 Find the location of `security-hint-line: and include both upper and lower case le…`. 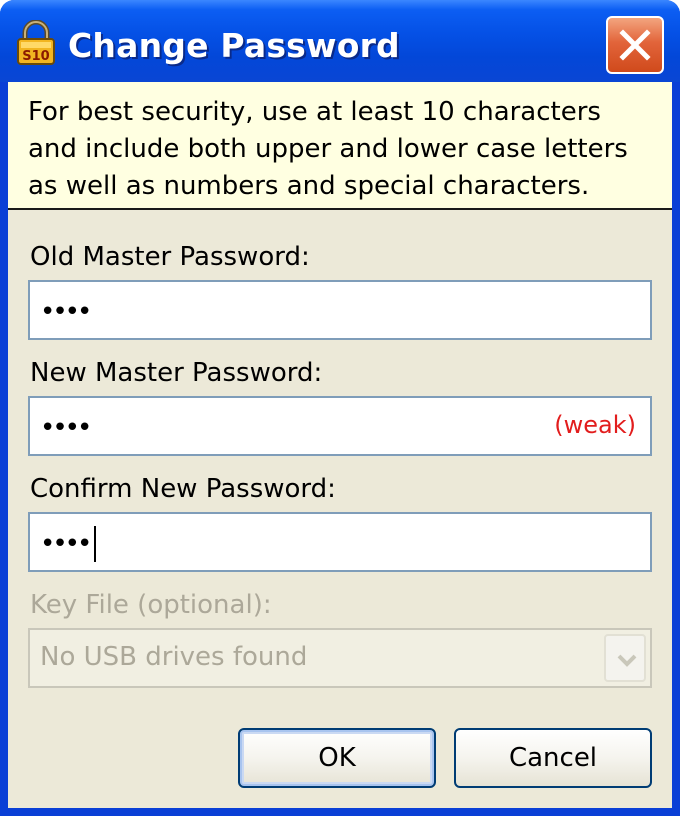

security-hint-line: and include both upper and lower case le… is located at coordinates (328, 149).